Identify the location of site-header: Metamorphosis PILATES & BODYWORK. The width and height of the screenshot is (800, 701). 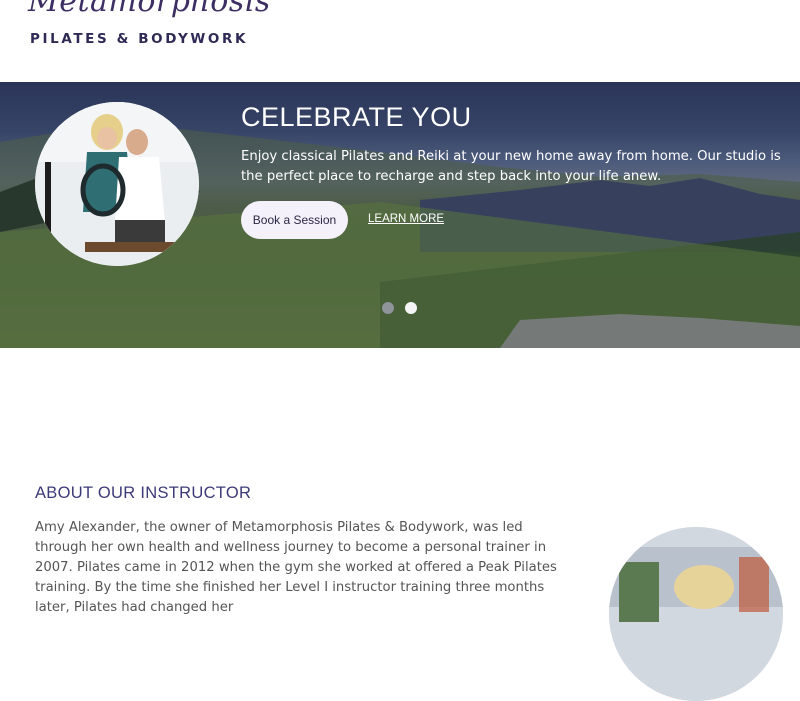
(400, 41).